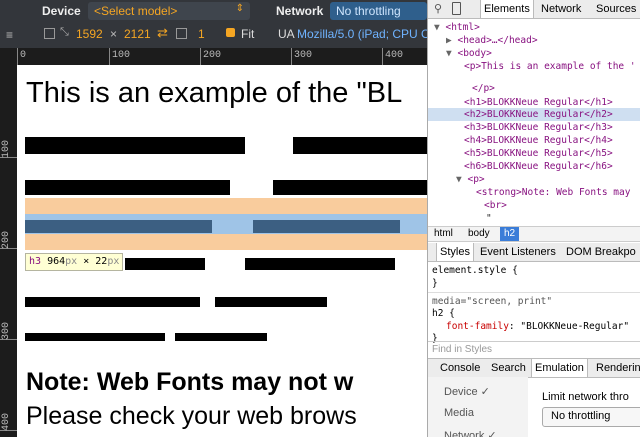  Describe the element at coordinates (553, 192) in the screenshot. I see `dom-node: <strong>Note: Web Fonts may` at that location.